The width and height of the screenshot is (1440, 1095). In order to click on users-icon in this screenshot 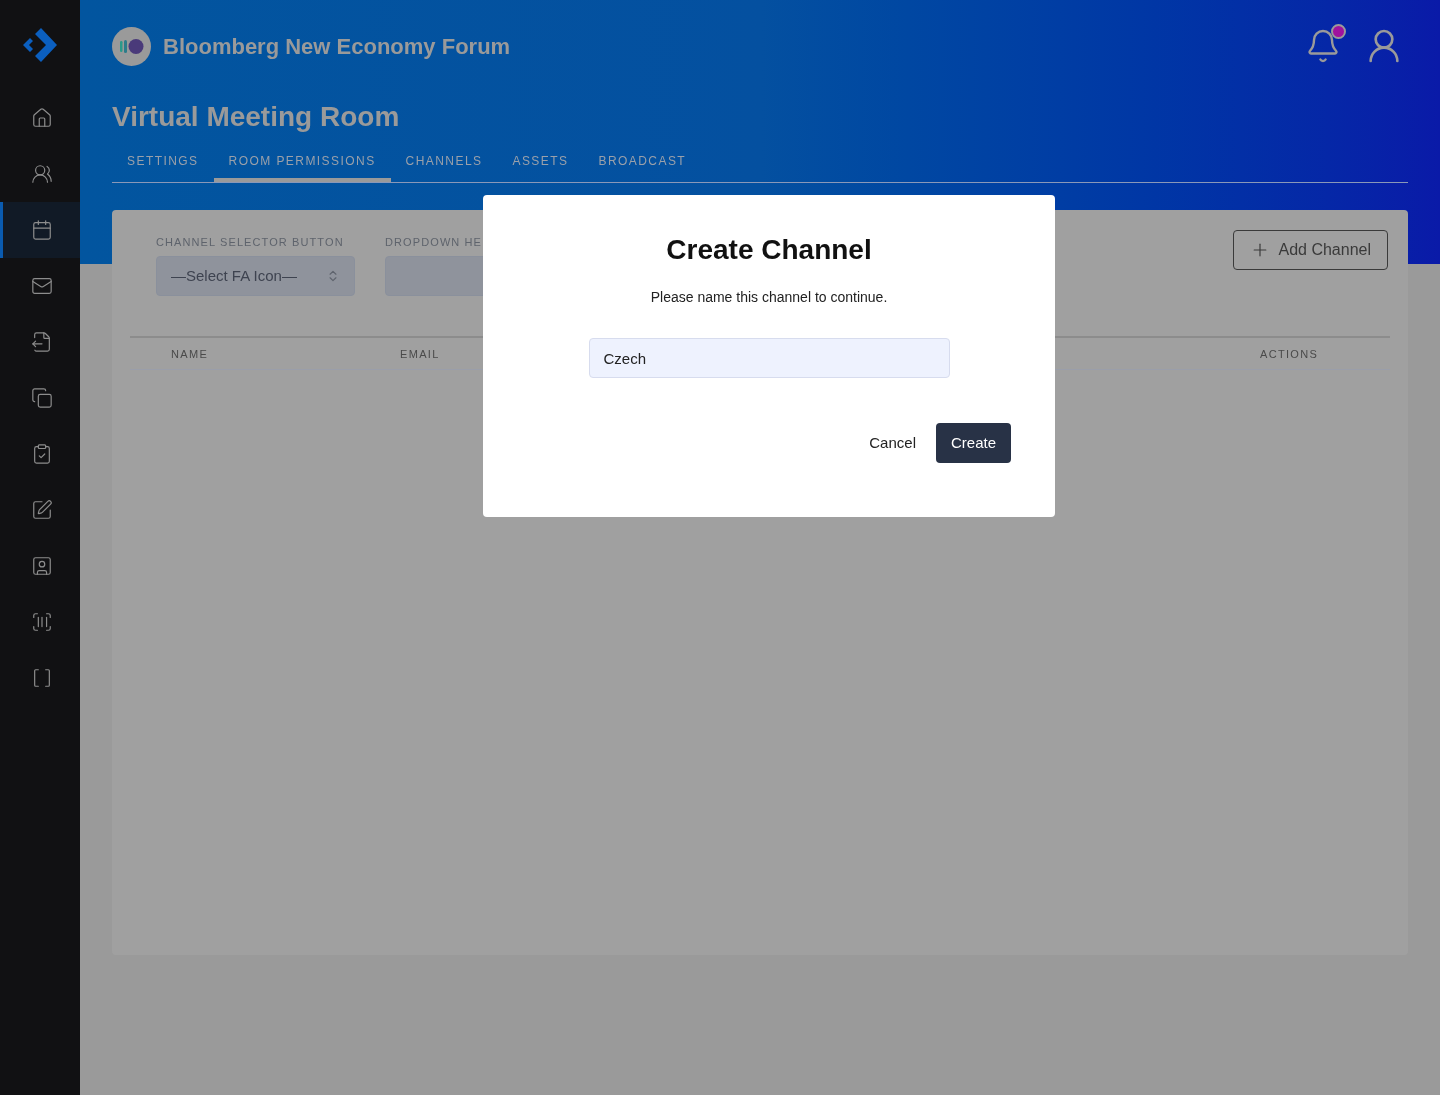, I will do `click(41, 174)`.